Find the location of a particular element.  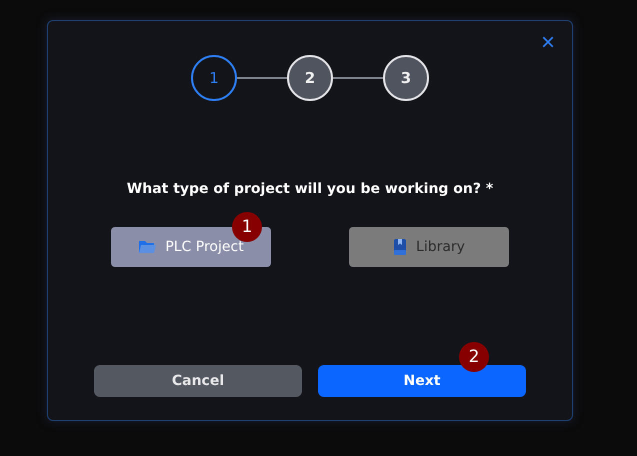

option-button: Library is located at coordinates (429, 247).